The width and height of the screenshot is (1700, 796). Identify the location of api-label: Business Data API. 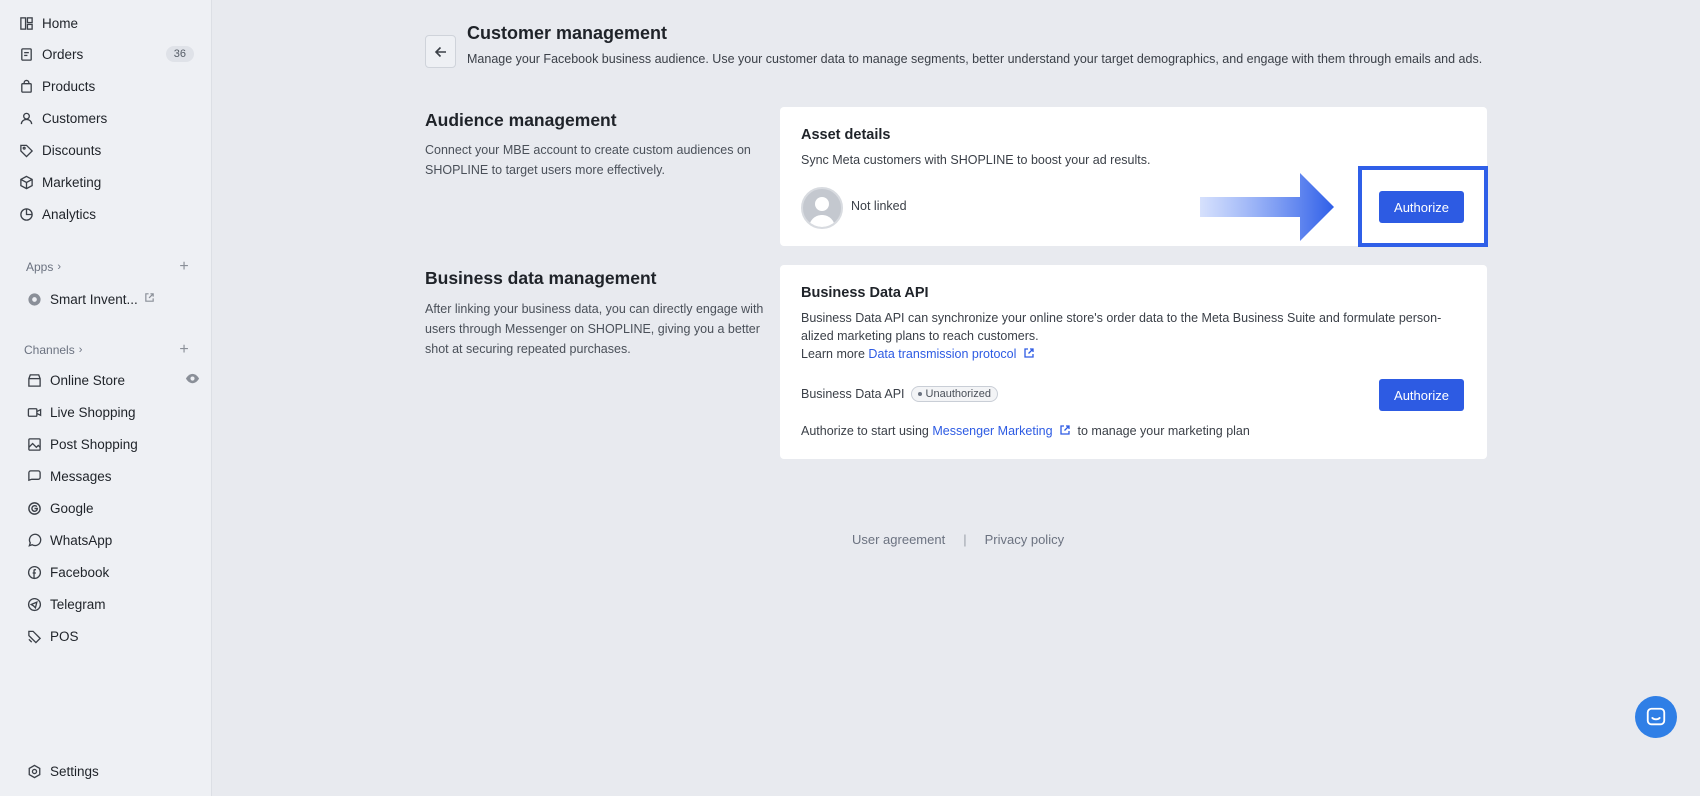
(853, 394).